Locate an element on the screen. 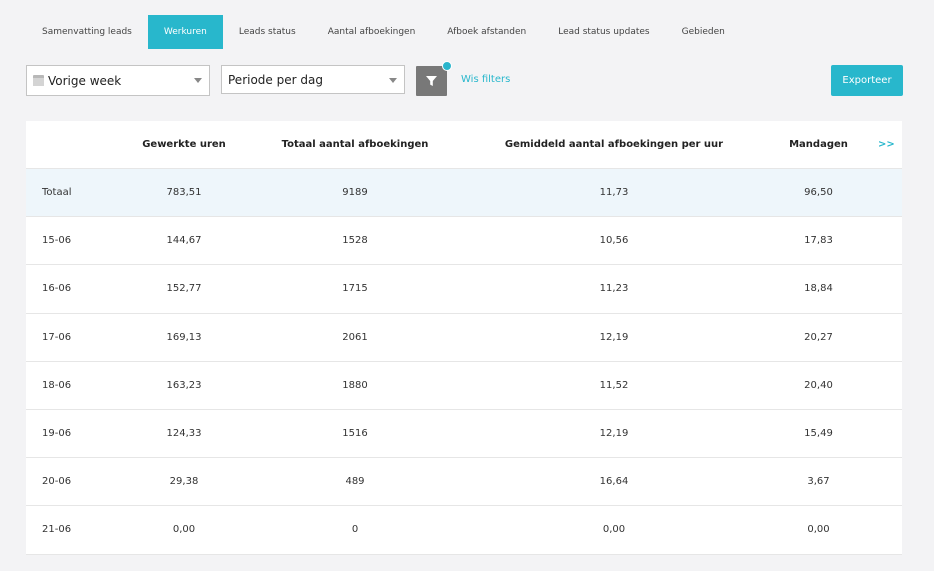 The image size is (934, 571). cell-man-days: 96,50 is located at coordinates (818, 193).